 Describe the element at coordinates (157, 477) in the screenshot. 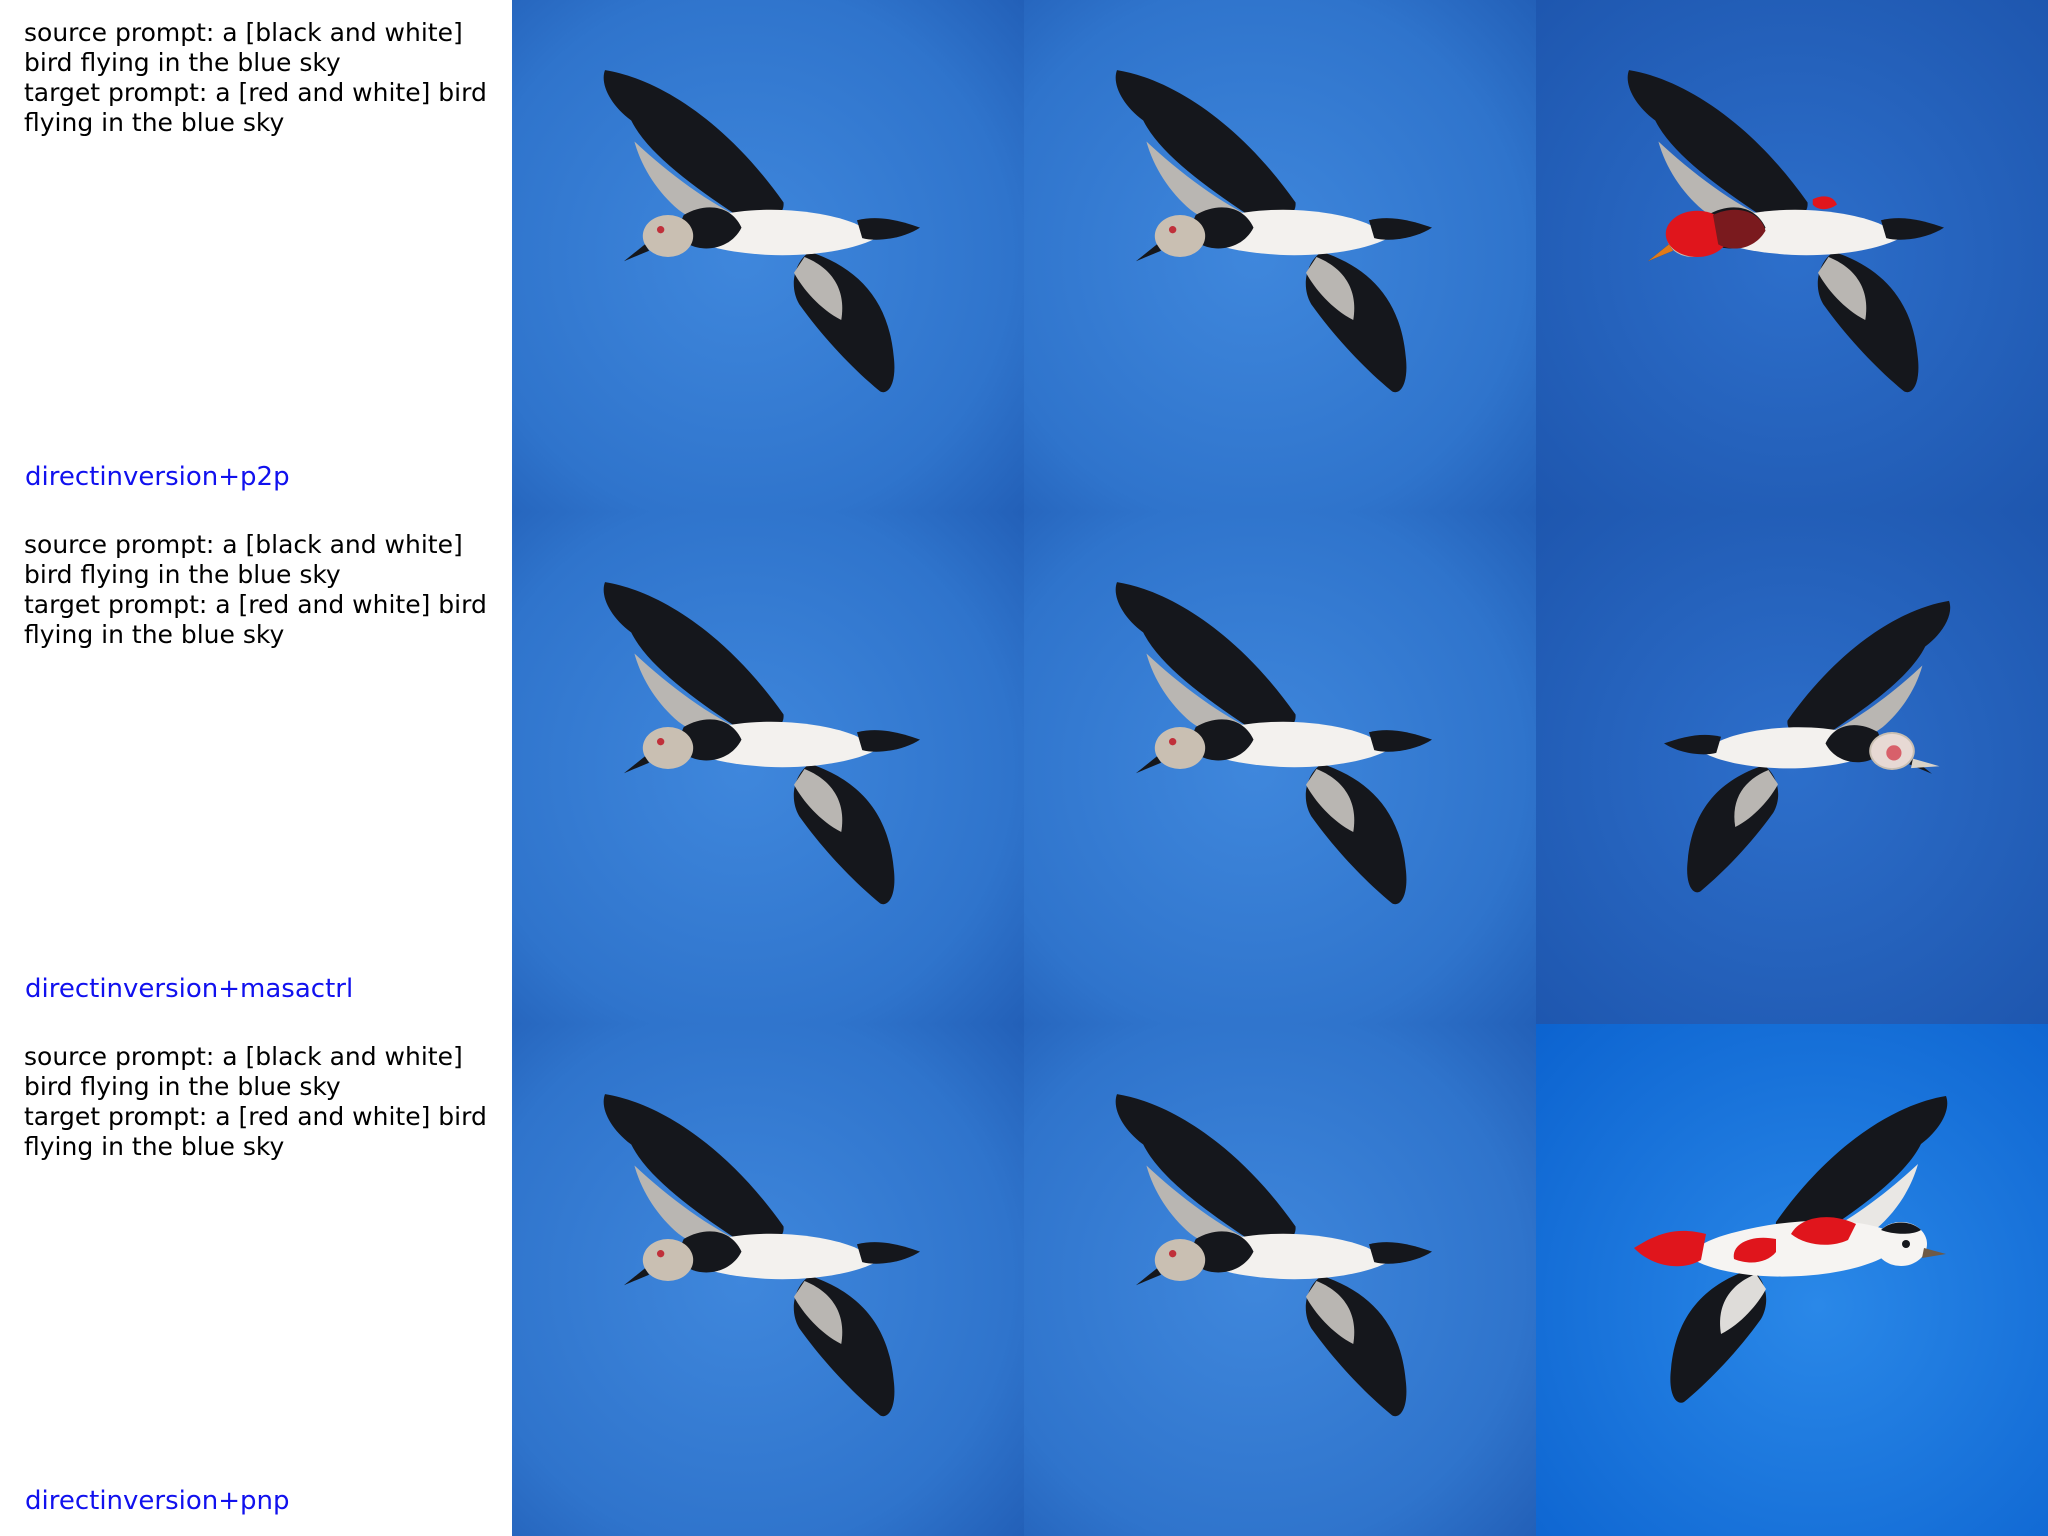

I see `method-label: directinversion+p2p` at that location.